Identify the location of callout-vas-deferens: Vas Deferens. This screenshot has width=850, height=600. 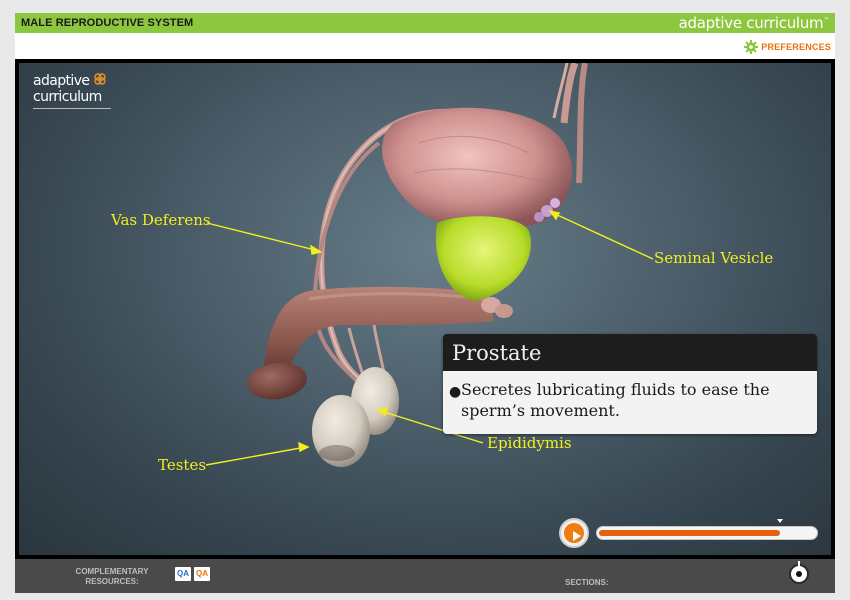
(161, 220).